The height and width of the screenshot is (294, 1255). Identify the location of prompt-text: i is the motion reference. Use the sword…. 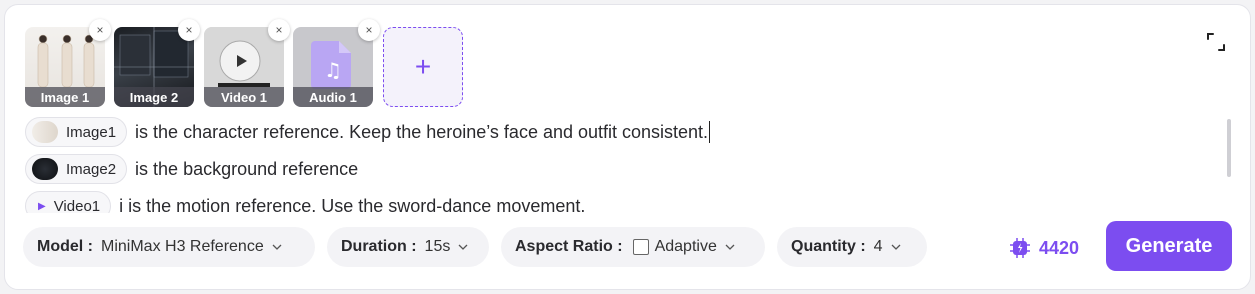
(352, 204).